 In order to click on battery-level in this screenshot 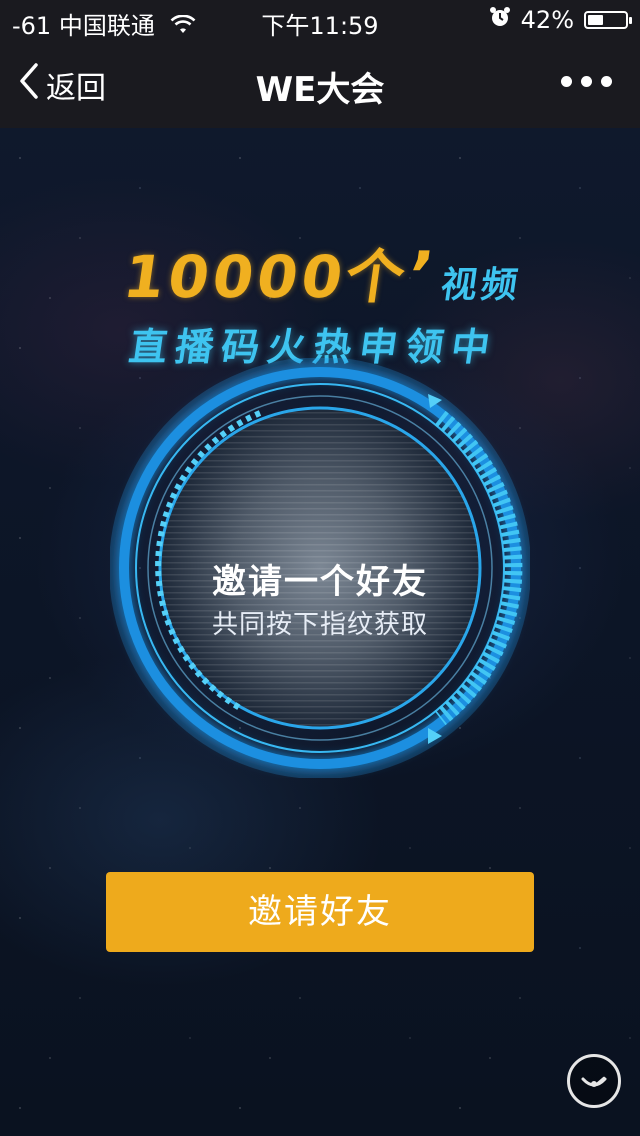, I will do `click(595, 20)`.